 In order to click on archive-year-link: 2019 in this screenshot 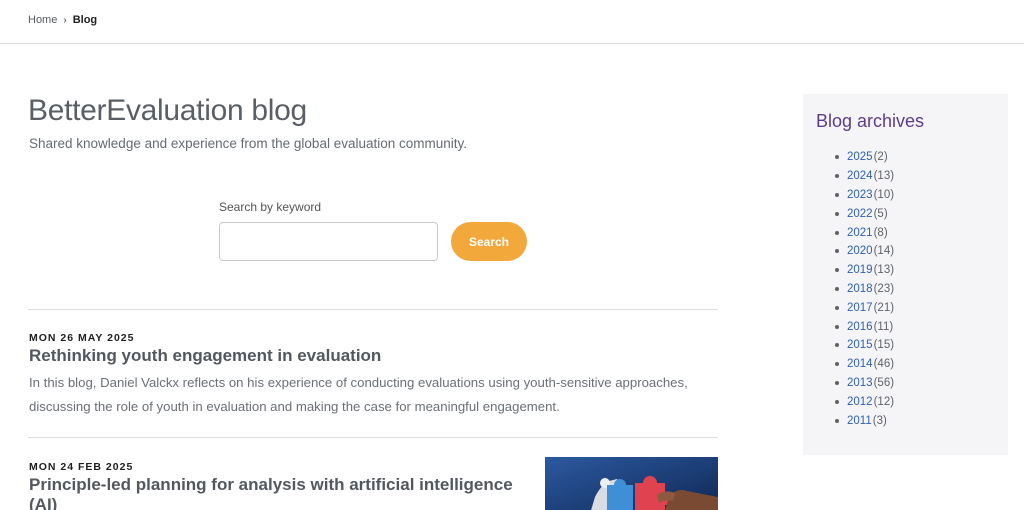, I will do `click(860, 270)`.